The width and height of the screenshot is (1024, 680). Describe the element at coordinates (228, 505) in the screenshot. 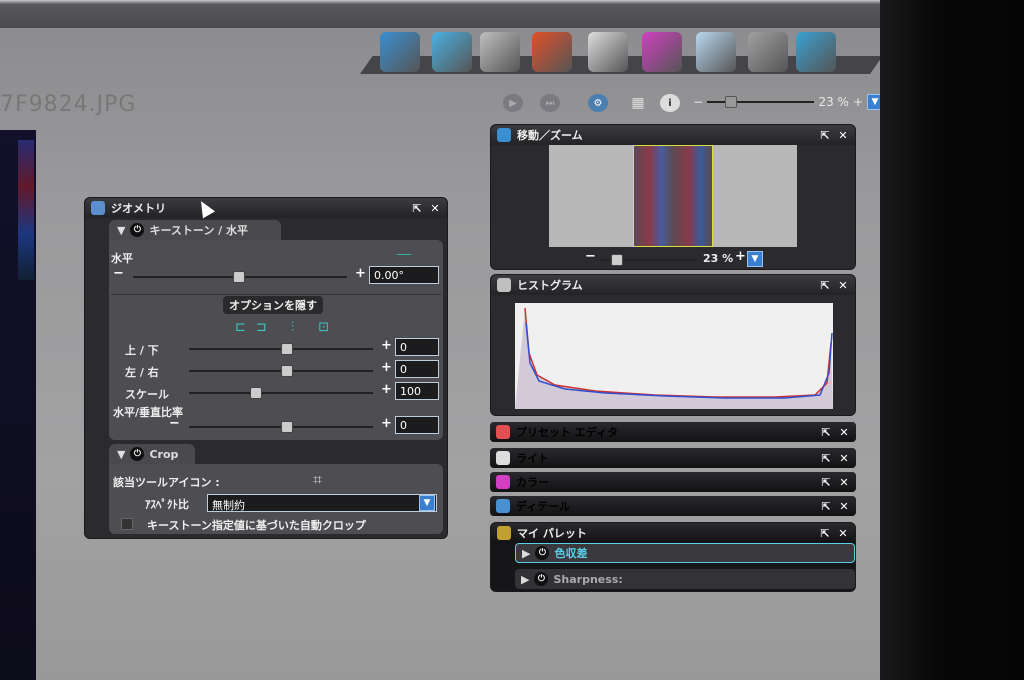

I see `aspect-select-value: 無制約` at that location.